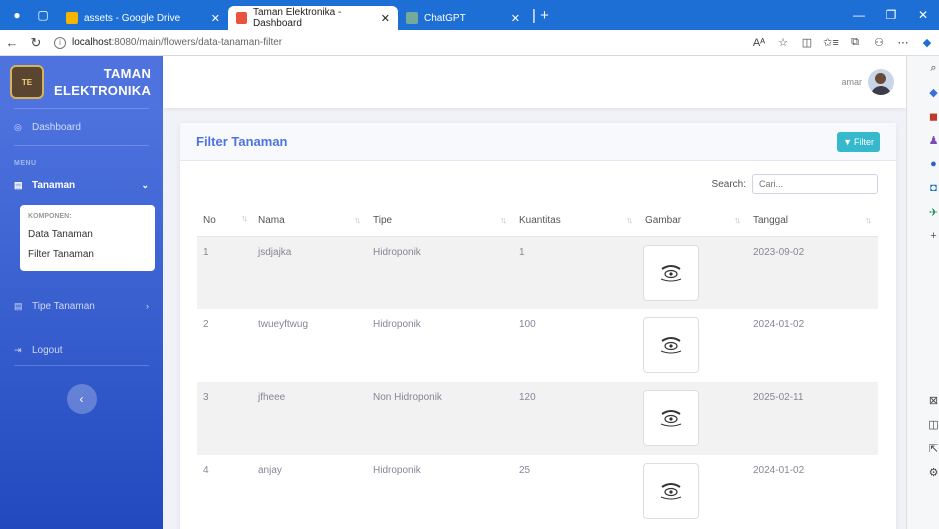  I want to click on info-icon: i, so click(60, 42).